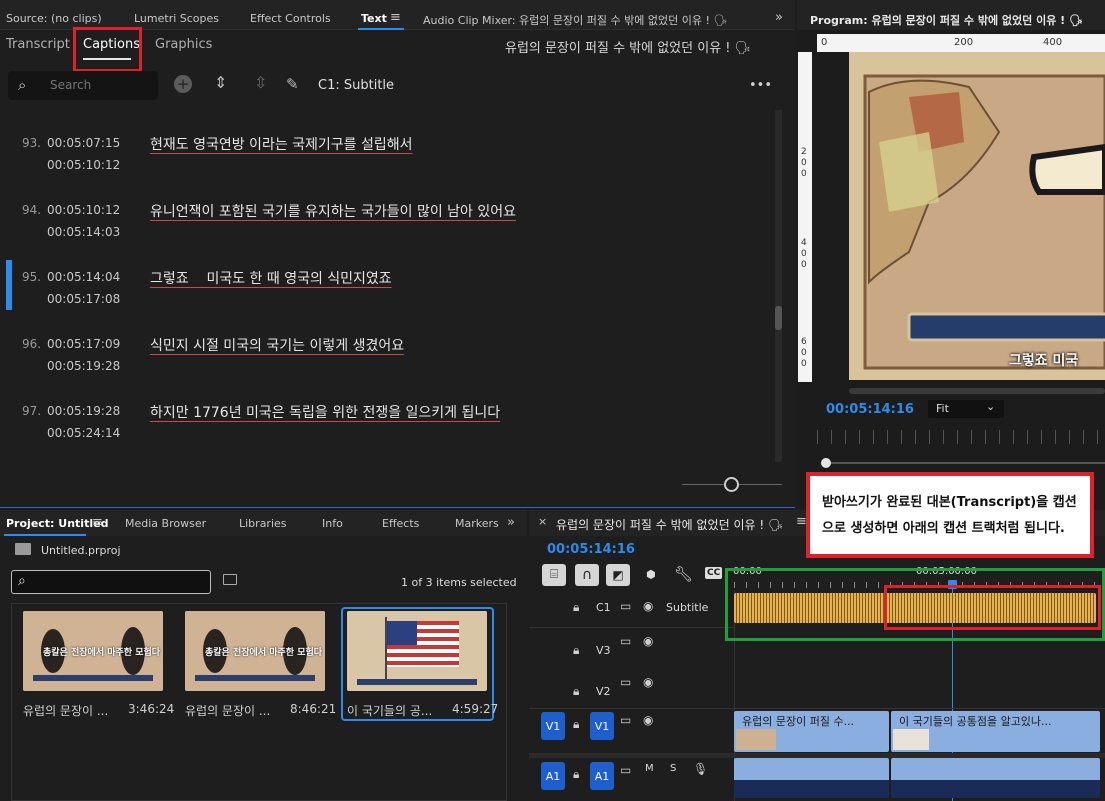  What do you see at coordinates (587, 575) in the screenshot?
I see `snap-icon: ∩` at bounding box center [587, 575].